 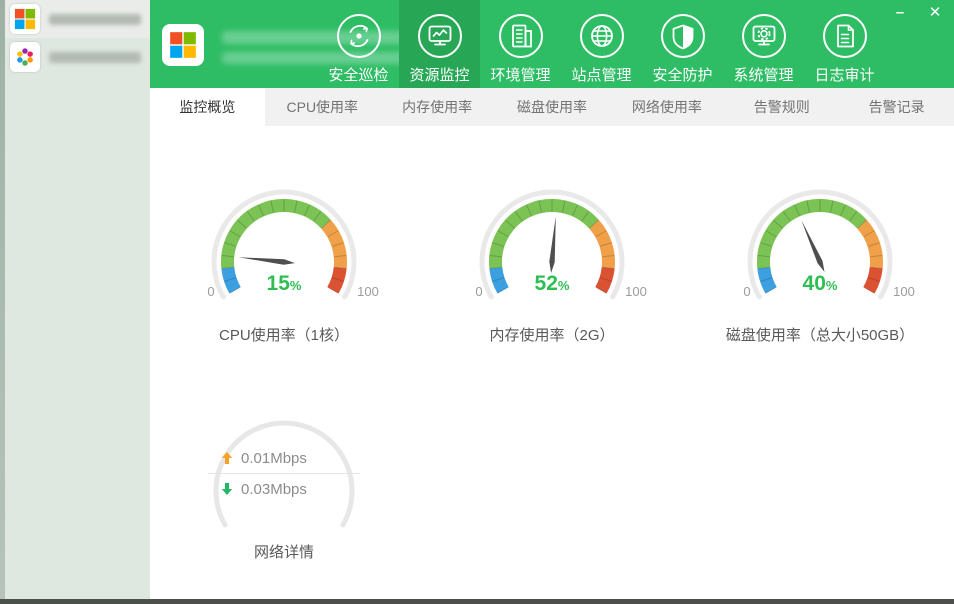 I want to click on memory-gauge: 52% 0 100 内存使用率（2G）, so click(x=552, y=264).